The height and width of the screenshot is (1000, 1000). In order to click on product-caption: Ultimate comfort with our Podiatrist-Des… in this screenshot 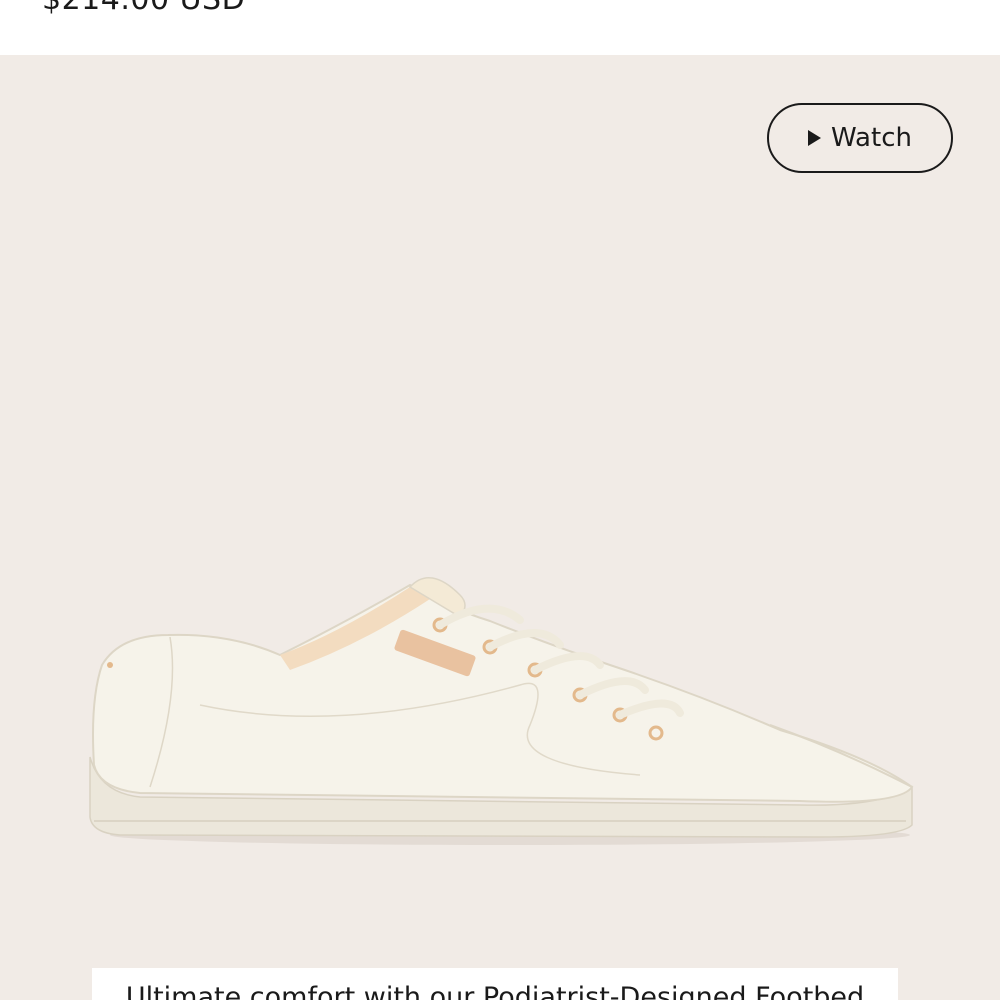, I will do `click(495, 984)`.